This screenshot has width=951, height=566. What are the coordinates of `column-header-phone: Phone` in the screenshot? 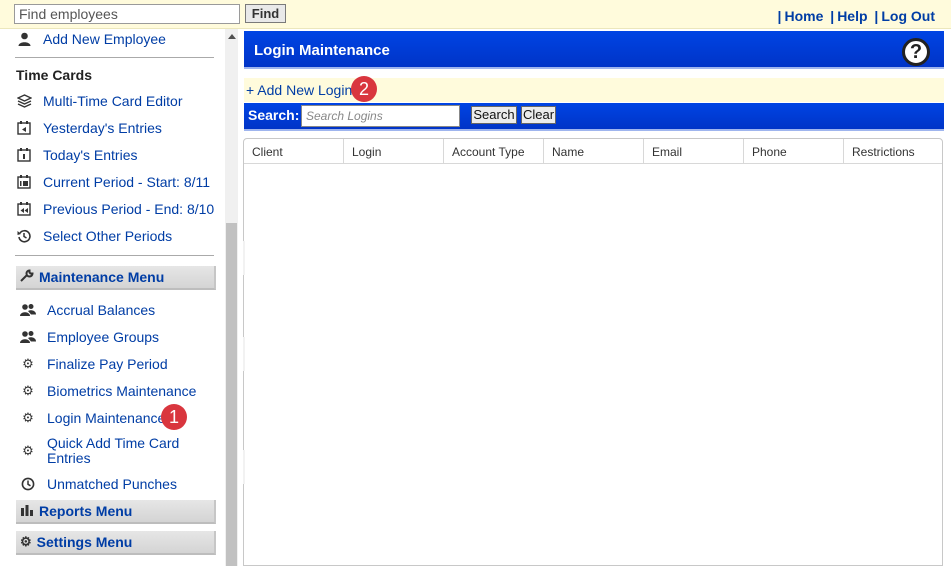 It's located at (794, 151).